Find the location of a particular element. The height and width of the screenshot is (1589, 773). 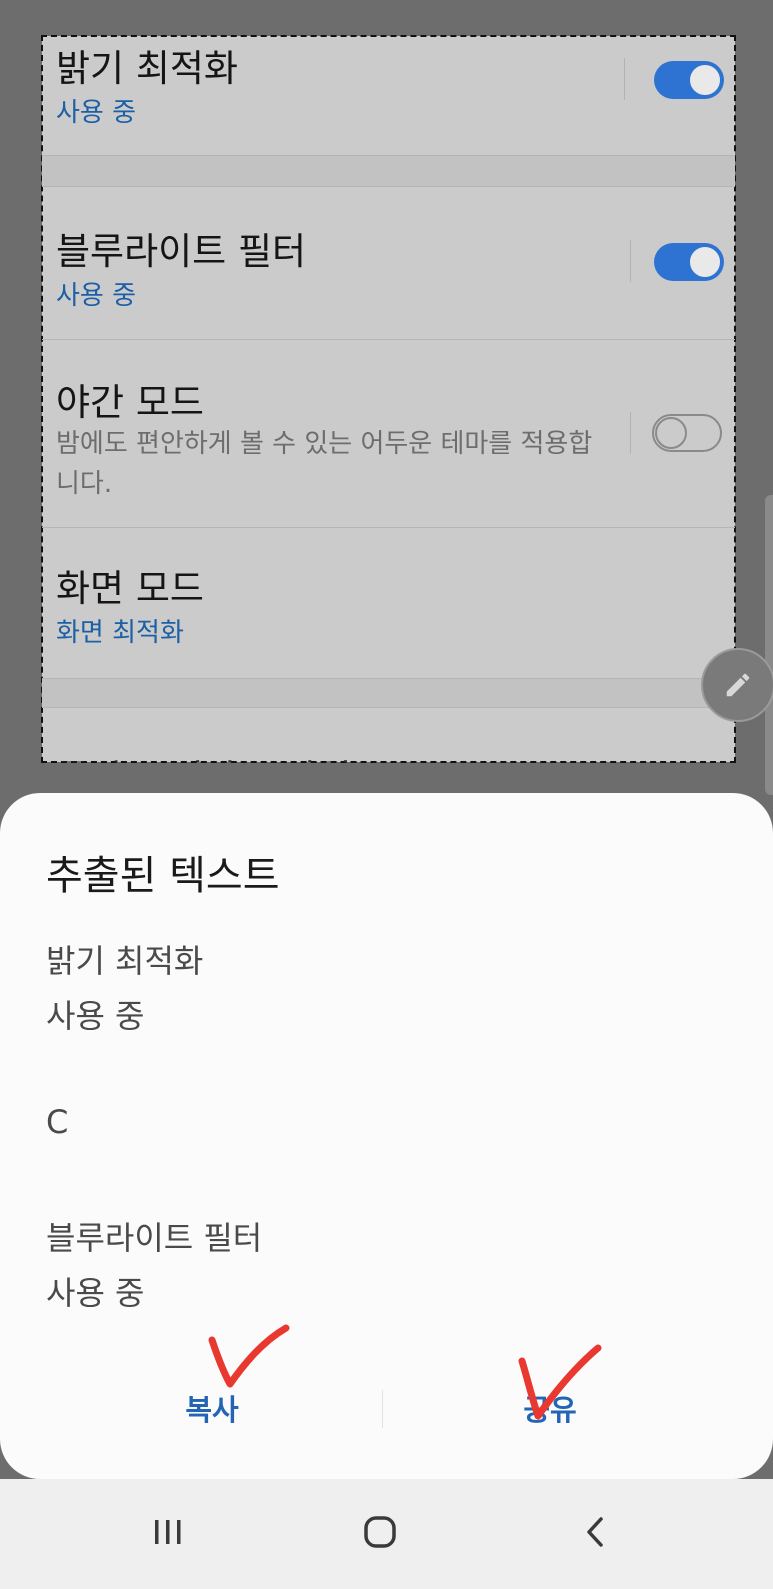

extracted-text-line: 블루라이트 필터 is located at coordinates (154, 1236).